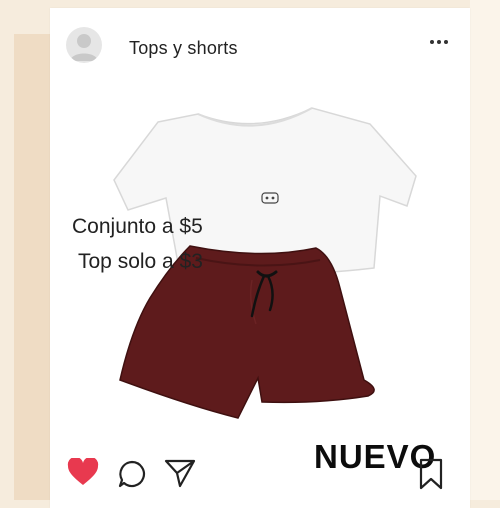 The width and height of the screenshot is (500, 508). Describe the element at coordinates (180, 473) in the screenshot. I see `paper-plane-icon` at that location.